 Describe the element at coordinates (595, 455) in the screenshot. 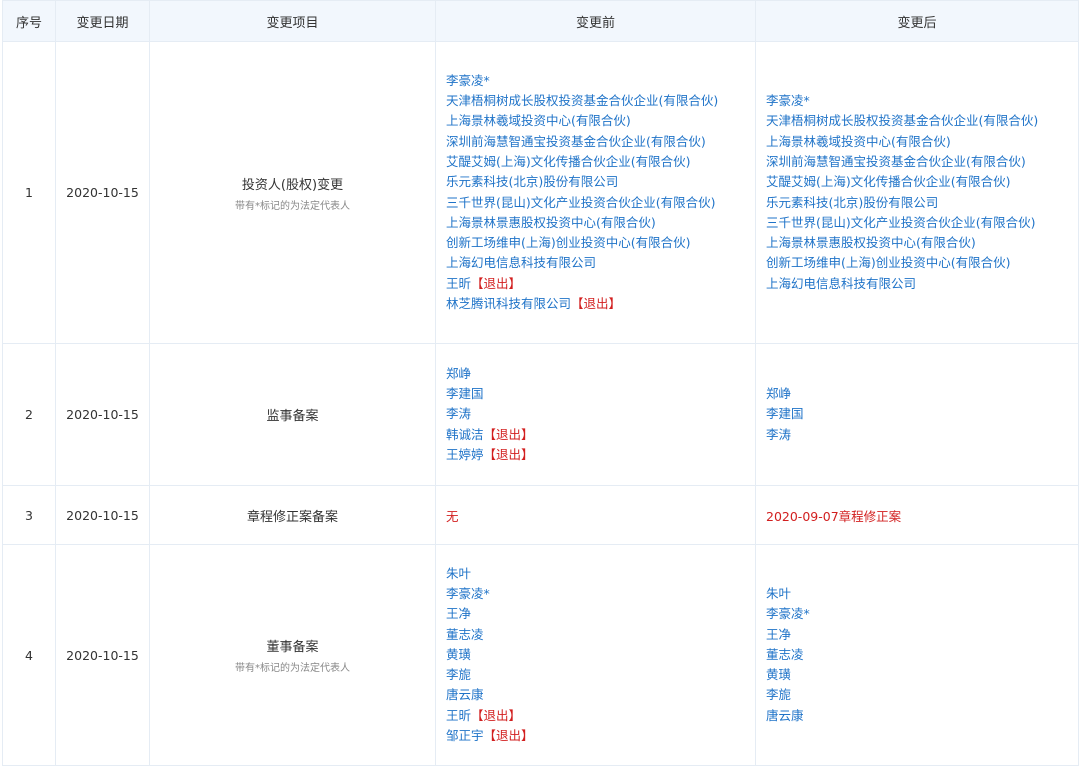

I see `list-item: 王婷婷【退出】` at that location.